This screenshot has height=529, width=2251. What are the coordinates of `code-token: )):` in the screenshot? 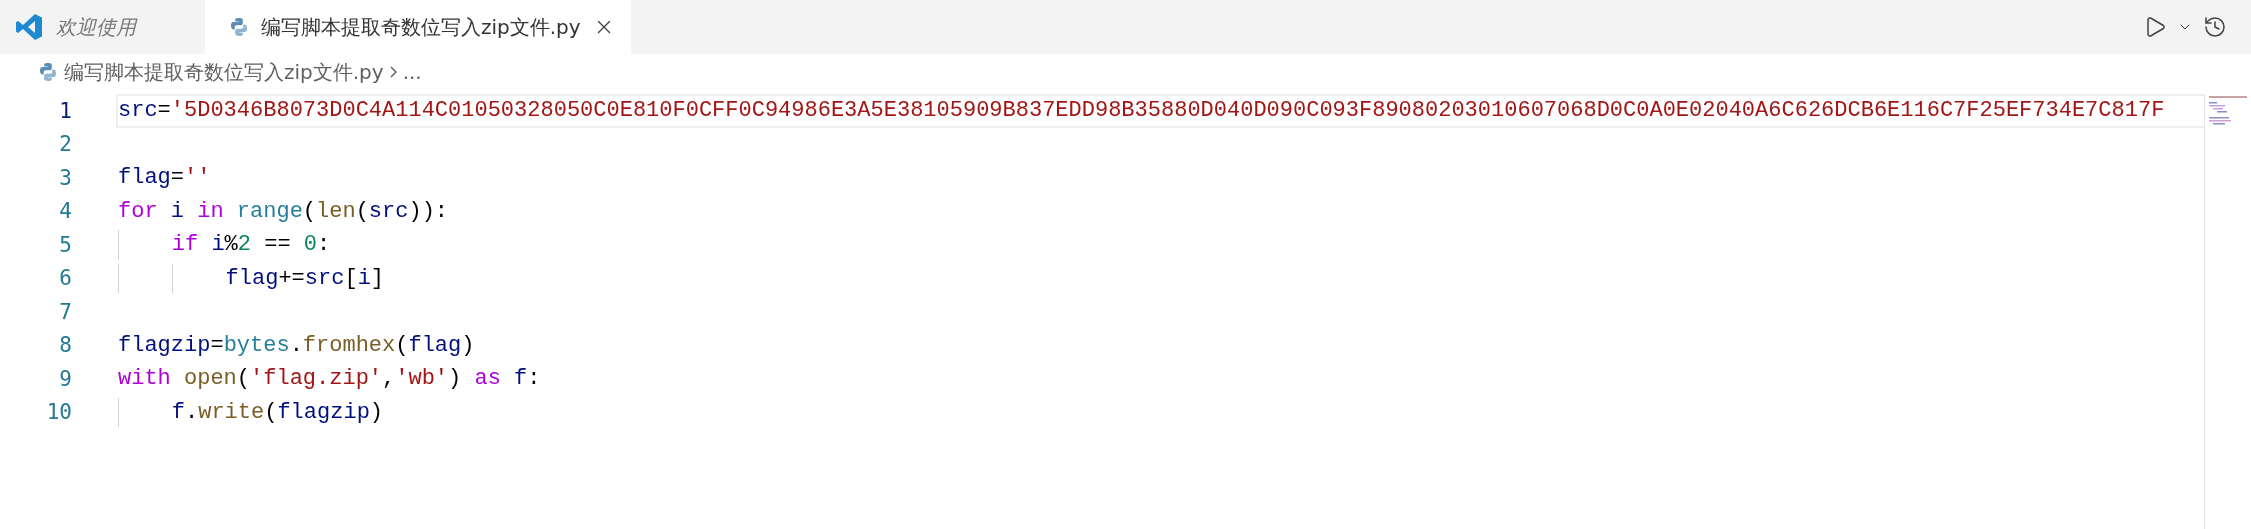 It's located at (428, 211).